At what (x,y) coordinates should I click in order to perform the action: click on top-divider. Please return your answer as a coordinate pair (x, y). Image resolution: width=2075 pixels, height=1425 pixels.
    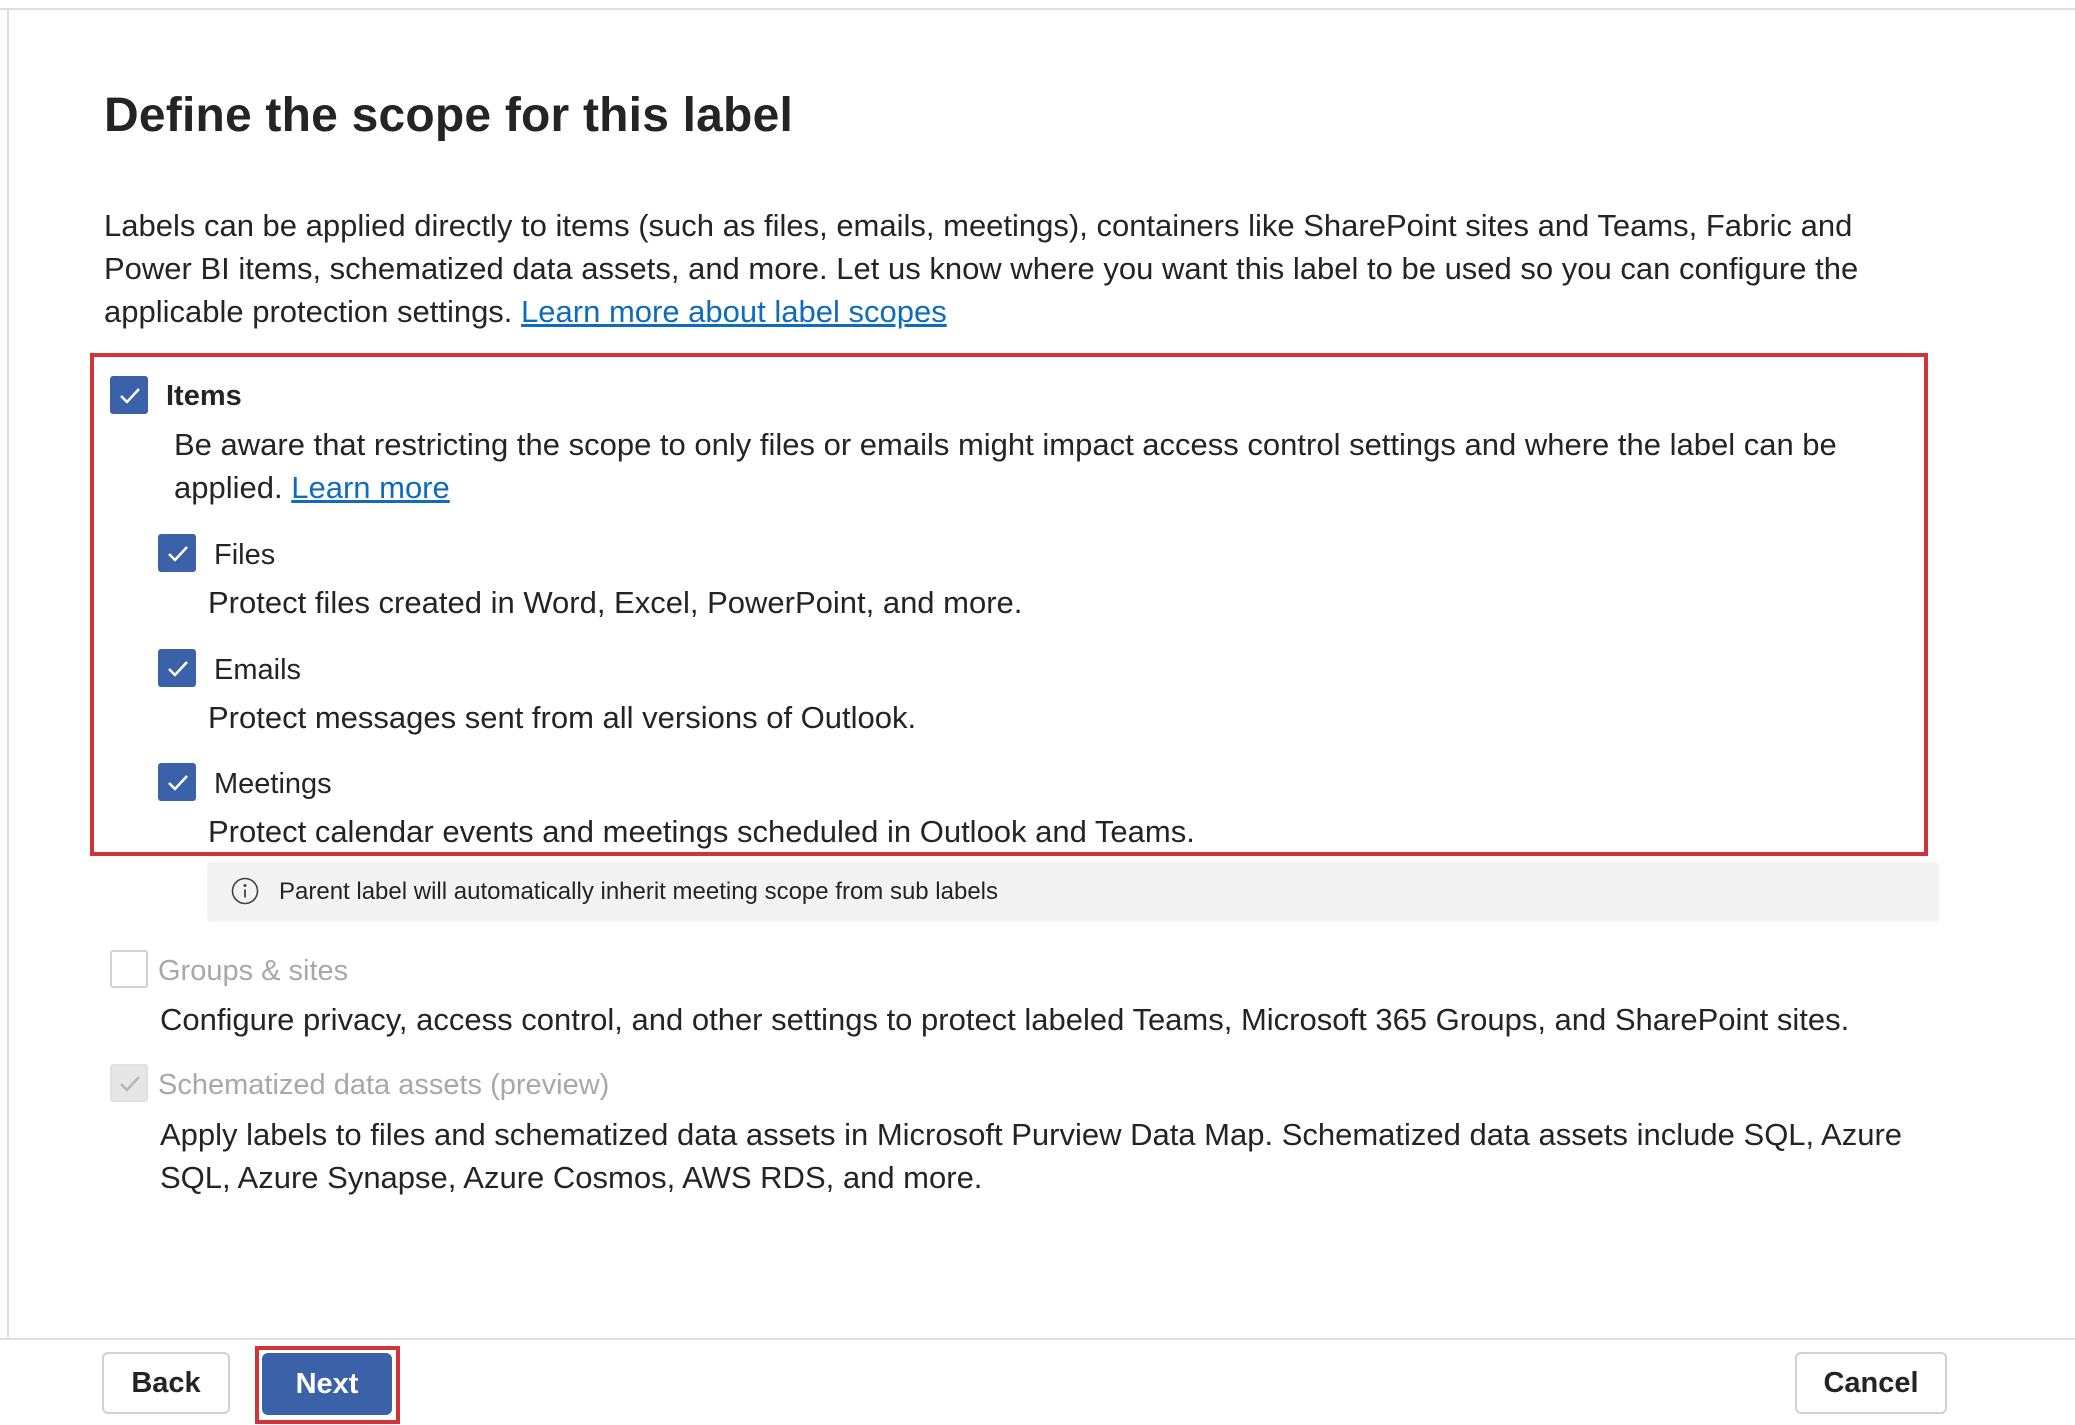
    Looking at the image, I should click on (1037, 9).